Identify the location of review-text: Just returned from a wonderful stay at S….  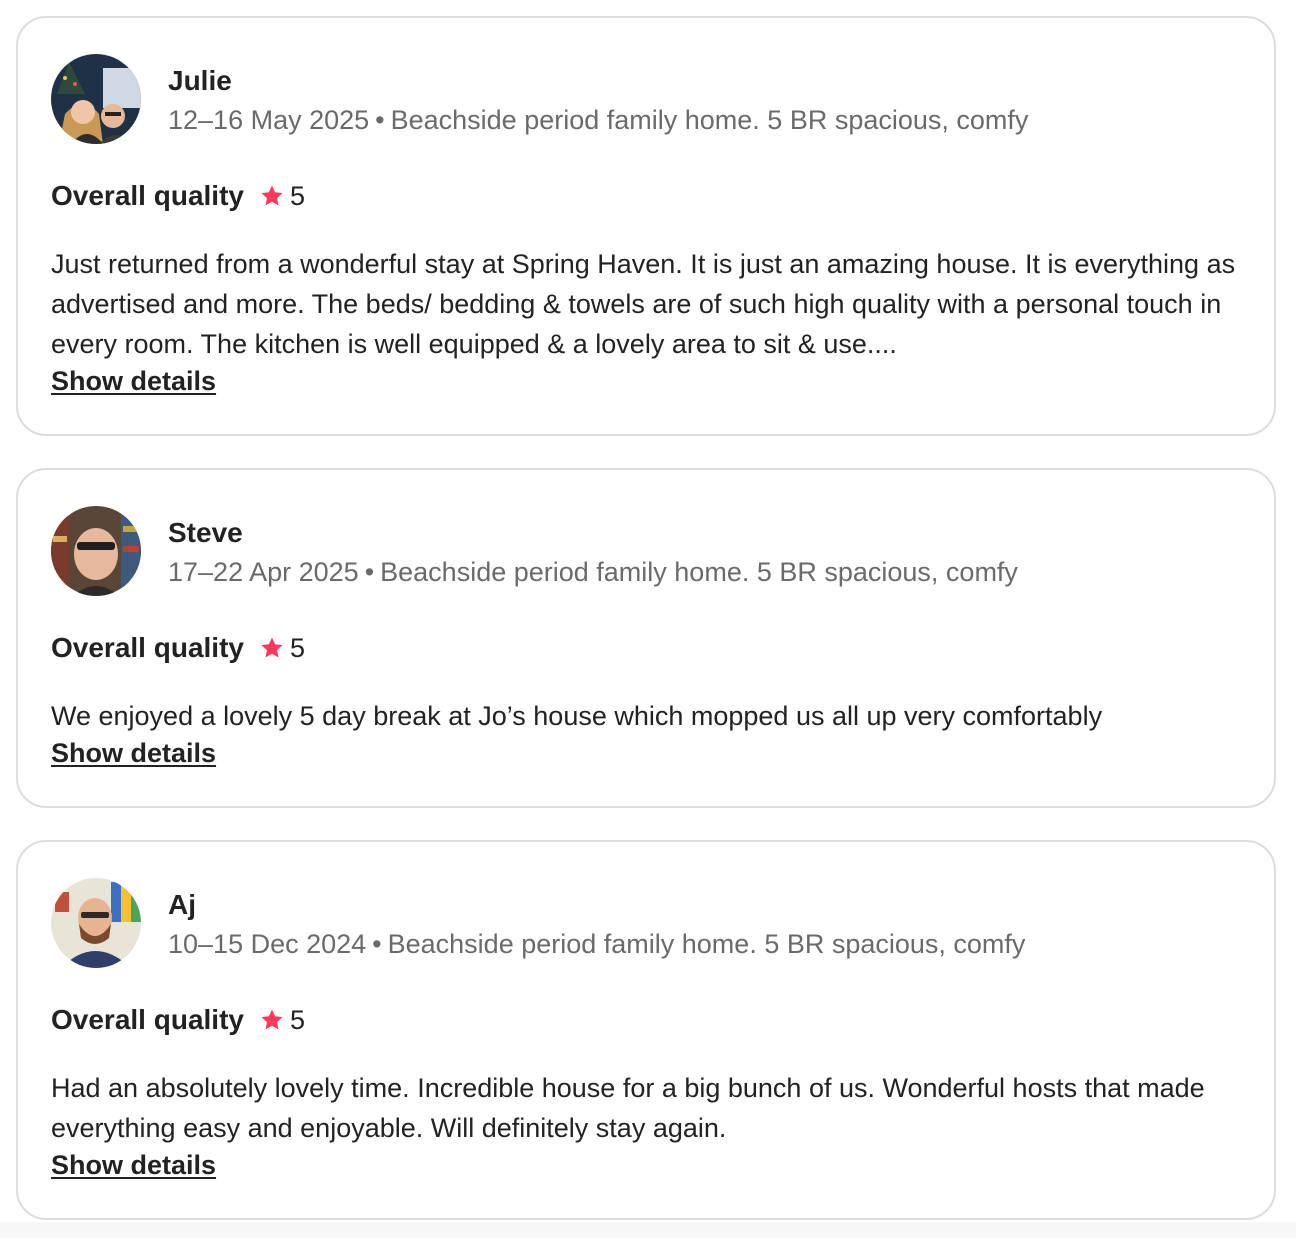
(643, 304).